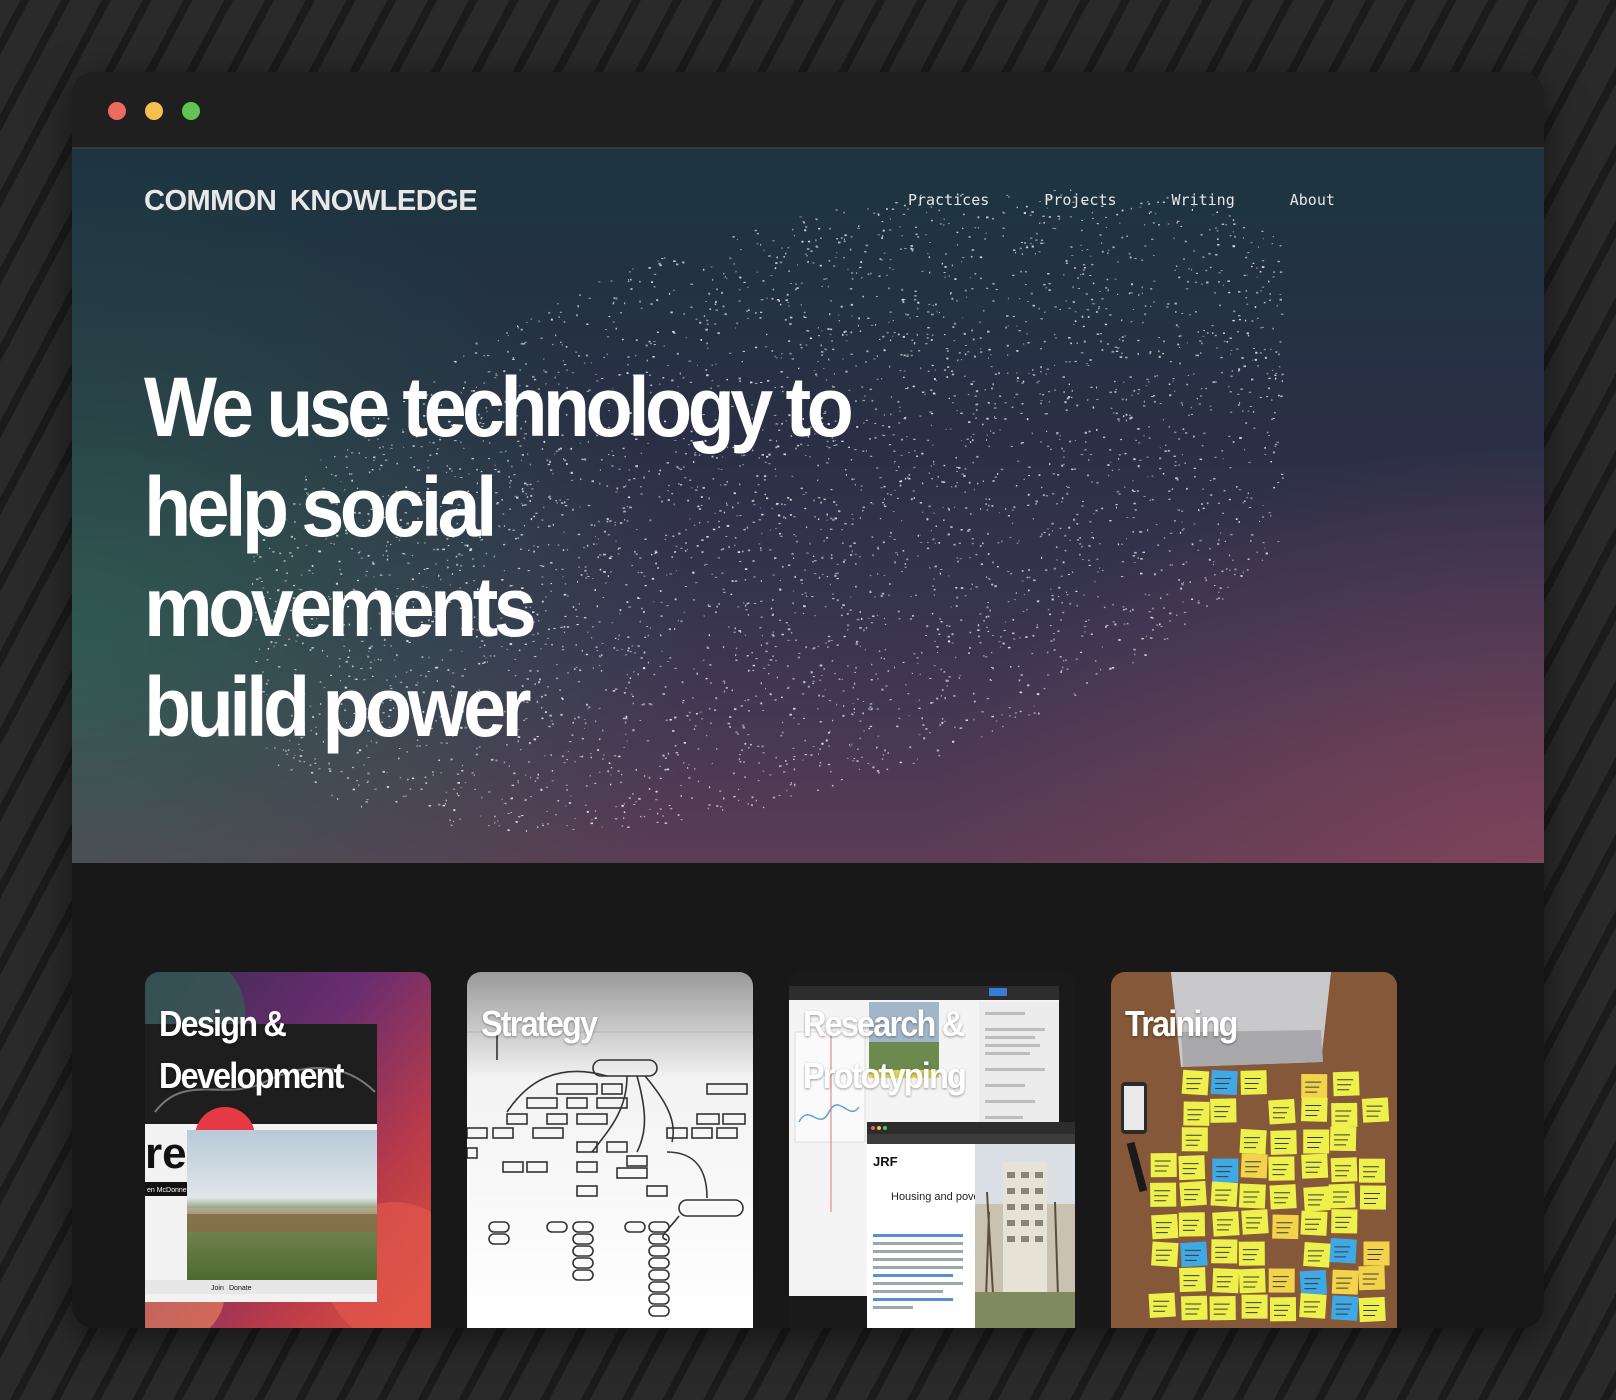  Describe the element at coordinates (251, 1049) in the screenshot. I see `card-label: Design & Development` at that location.